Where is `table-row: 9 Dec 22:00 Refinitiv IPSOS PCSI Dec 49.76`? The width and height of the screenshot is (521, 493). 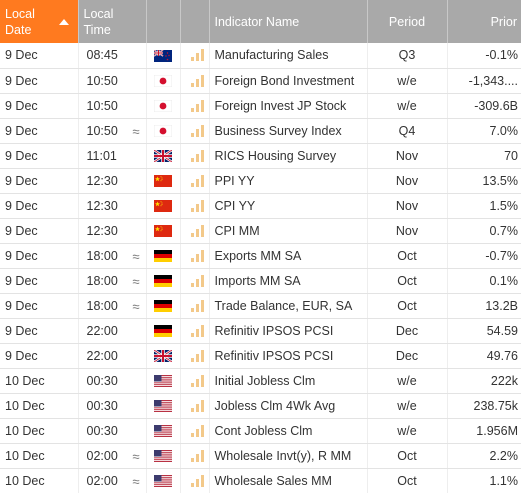 table-row: 9 Dec 22:00 Refinitiv IPSOS PCSI Dec 49.76 is located at coordinates (260, 356).